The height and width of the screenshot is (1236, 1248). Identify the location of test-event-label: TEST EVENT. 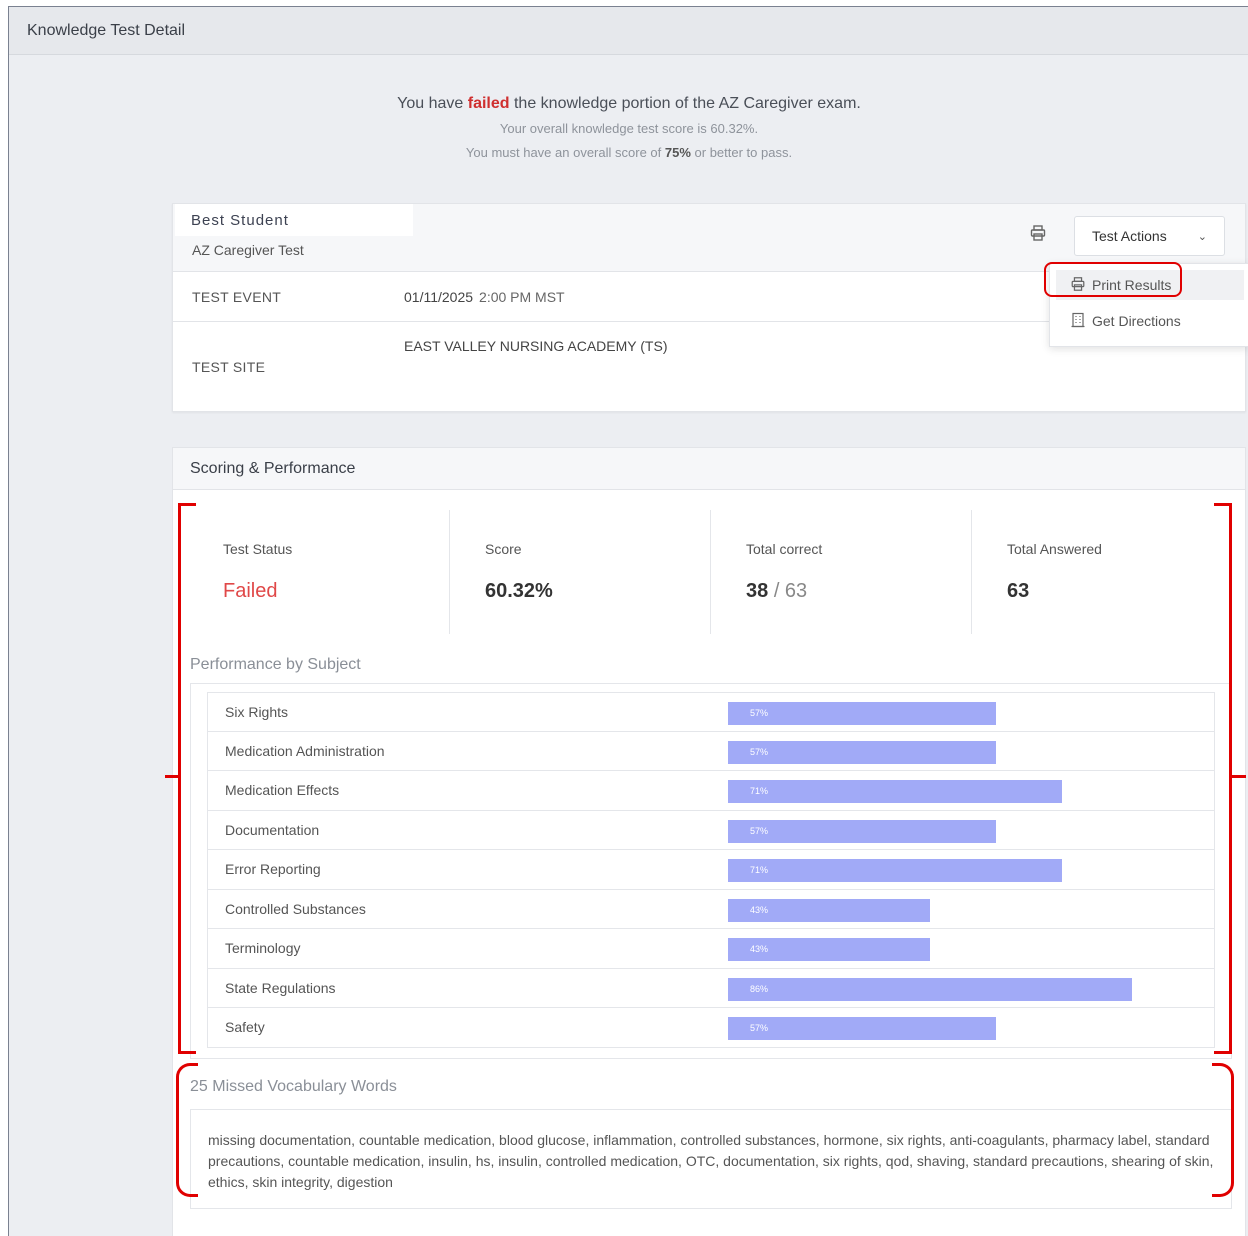
(237, 297).